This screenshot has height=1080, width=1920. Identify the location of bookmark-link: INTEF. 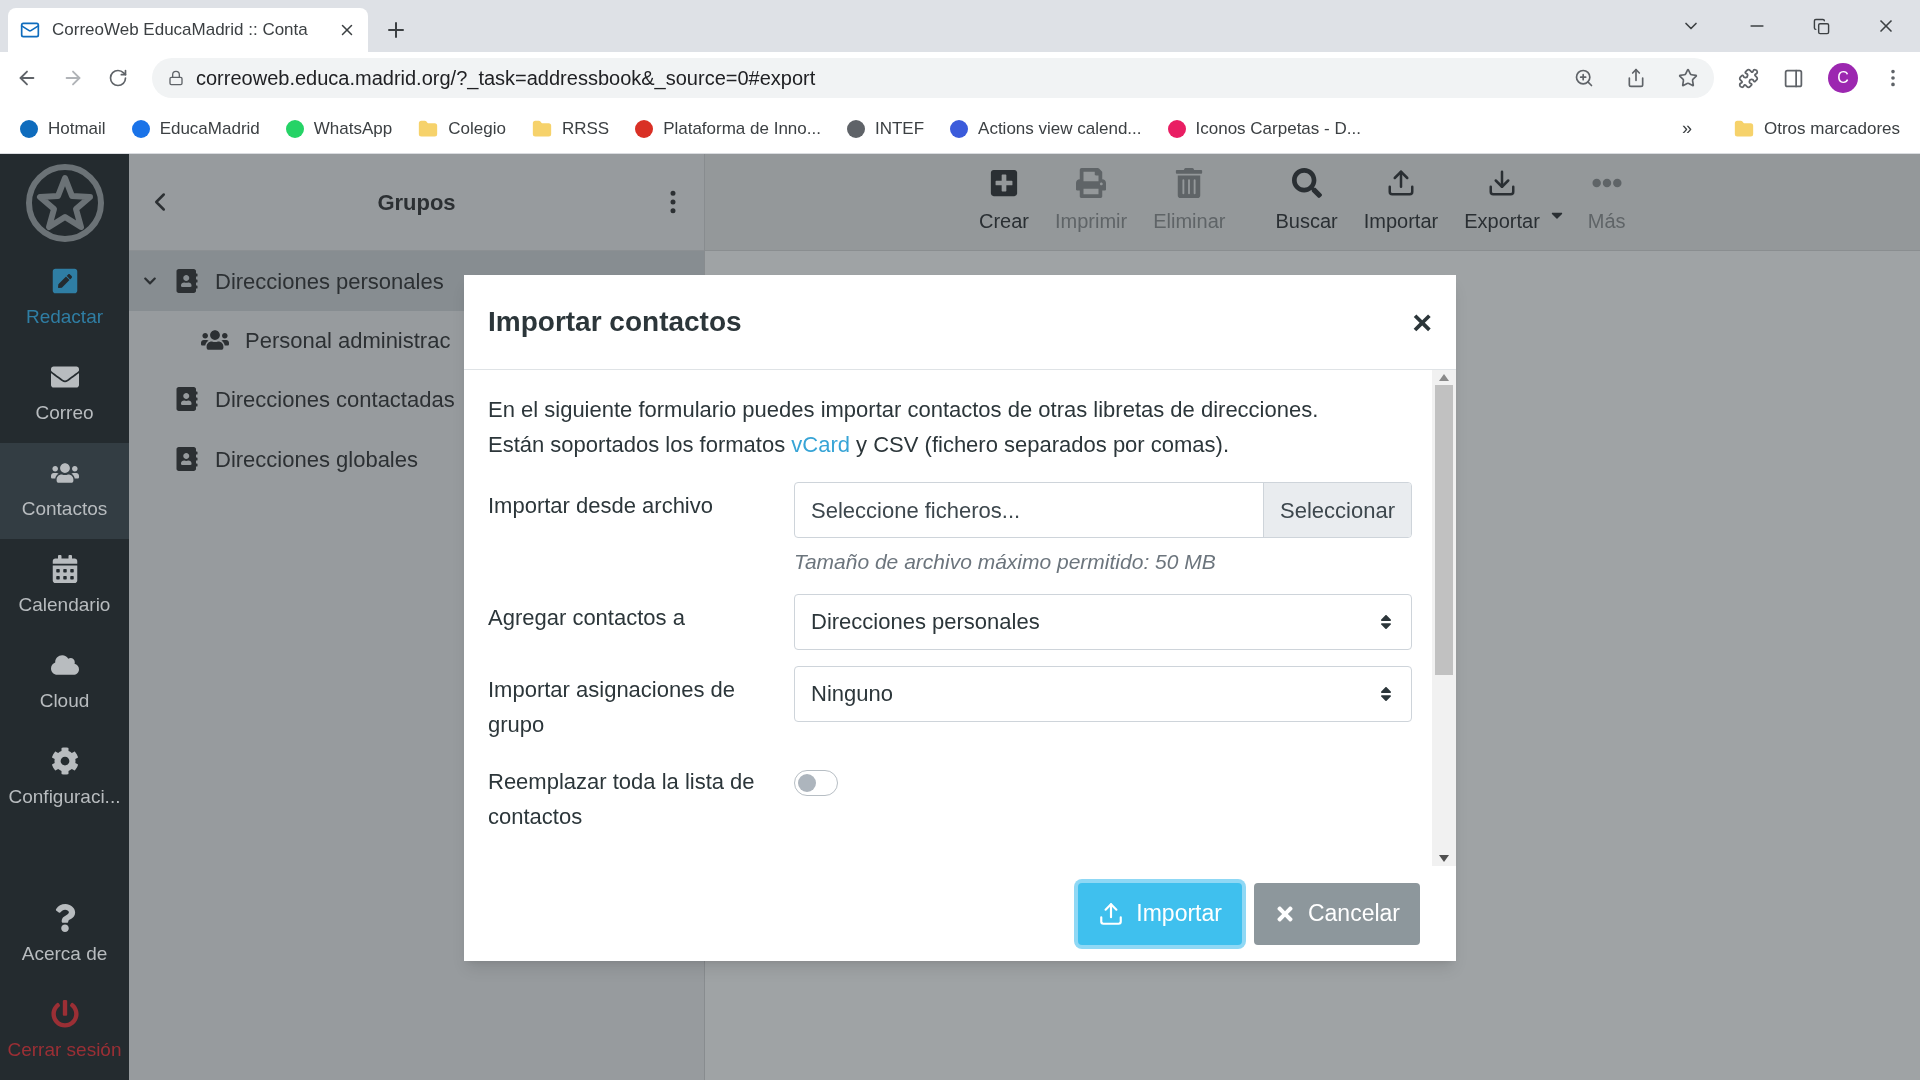
(899, 128).